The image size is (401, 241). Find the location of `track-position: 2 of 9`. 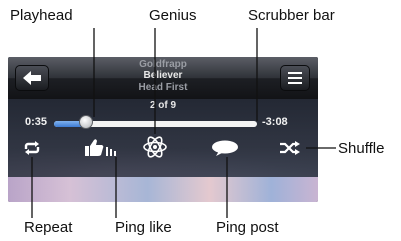

track-position: 2 of 9 is located at coordinates (163, 105).